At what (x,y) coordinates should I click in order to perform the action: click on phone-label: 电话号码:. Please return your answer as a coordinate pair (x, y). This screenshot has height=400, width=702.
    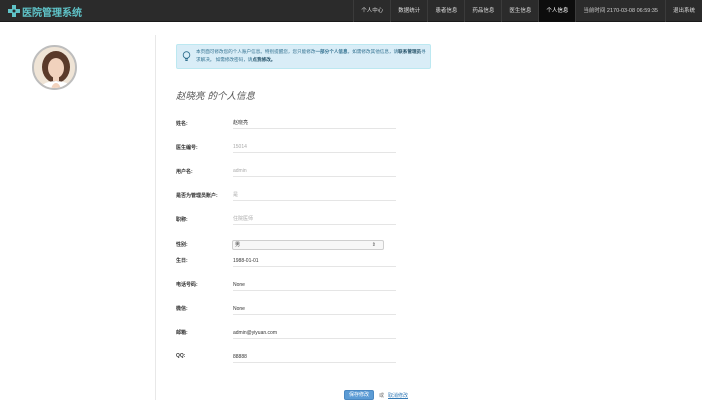
    Looking at the image, I should click on (187, 285).